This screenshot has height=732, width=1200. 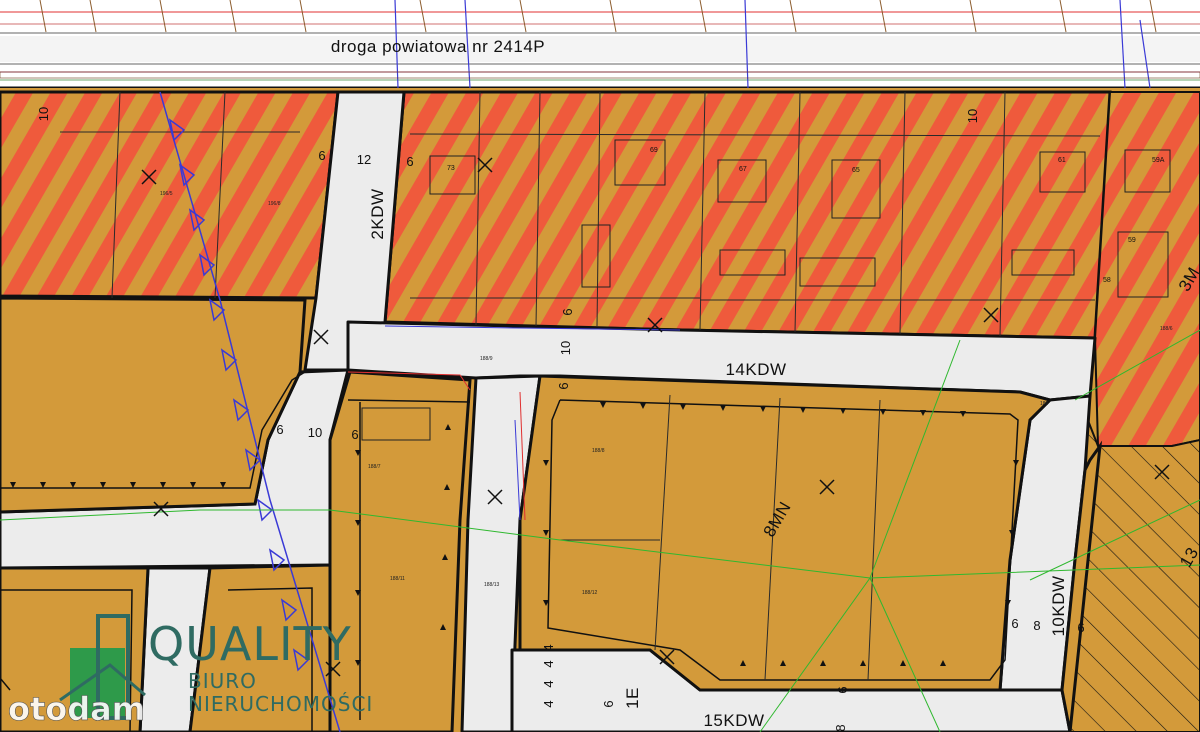 What do you see at coordinates (972, 116) in the screenshot?
I see `dim-10-top-right: 10` at bounding box center [972, 116].